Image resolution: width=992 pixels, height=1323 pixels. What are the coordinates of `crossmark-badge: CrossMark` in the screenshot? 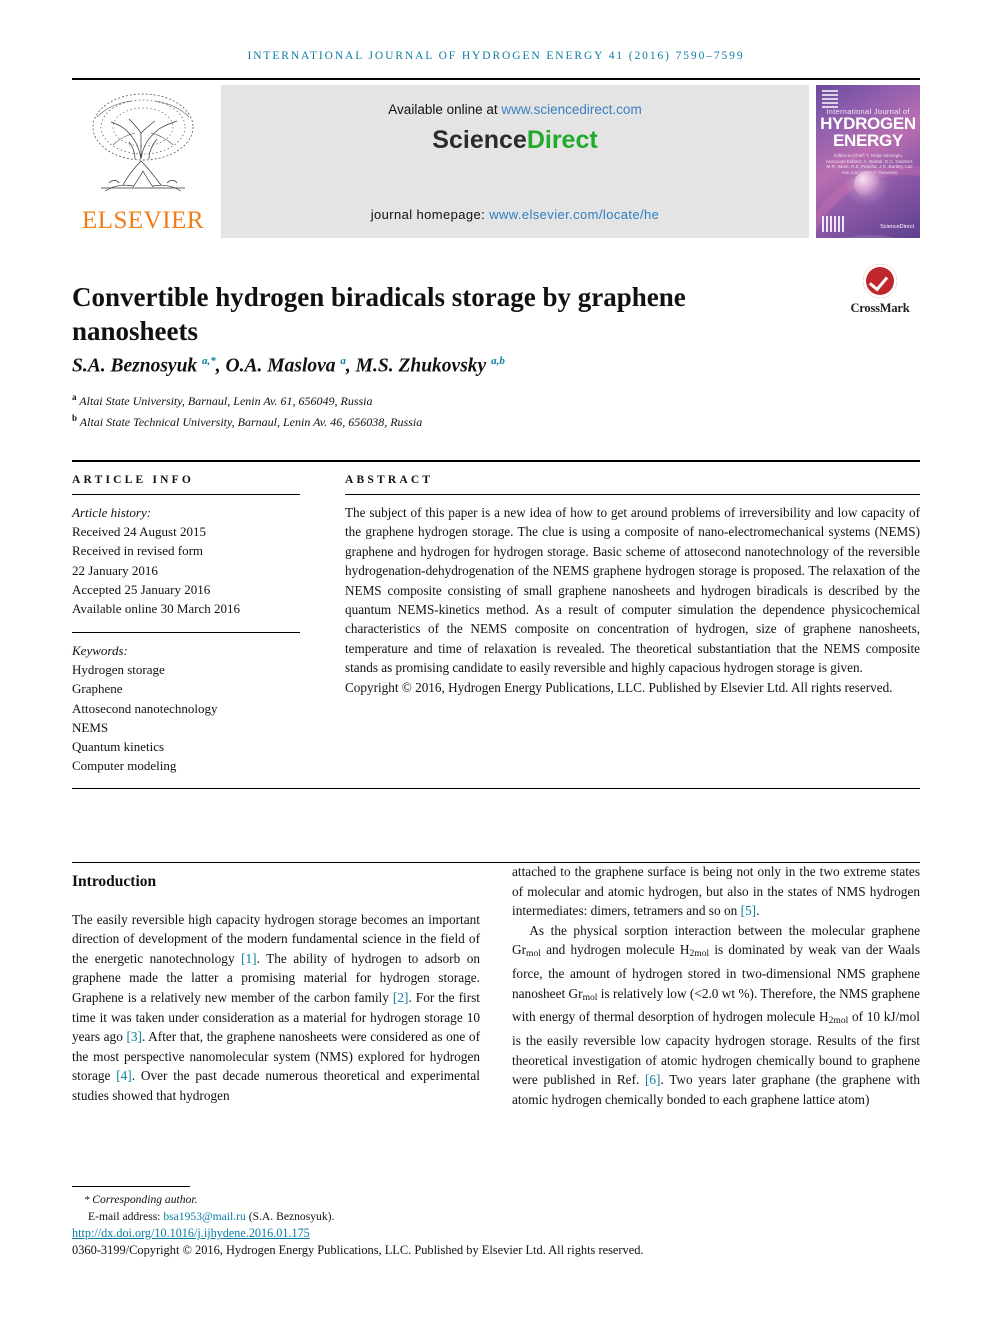 It's located at (880, 290).